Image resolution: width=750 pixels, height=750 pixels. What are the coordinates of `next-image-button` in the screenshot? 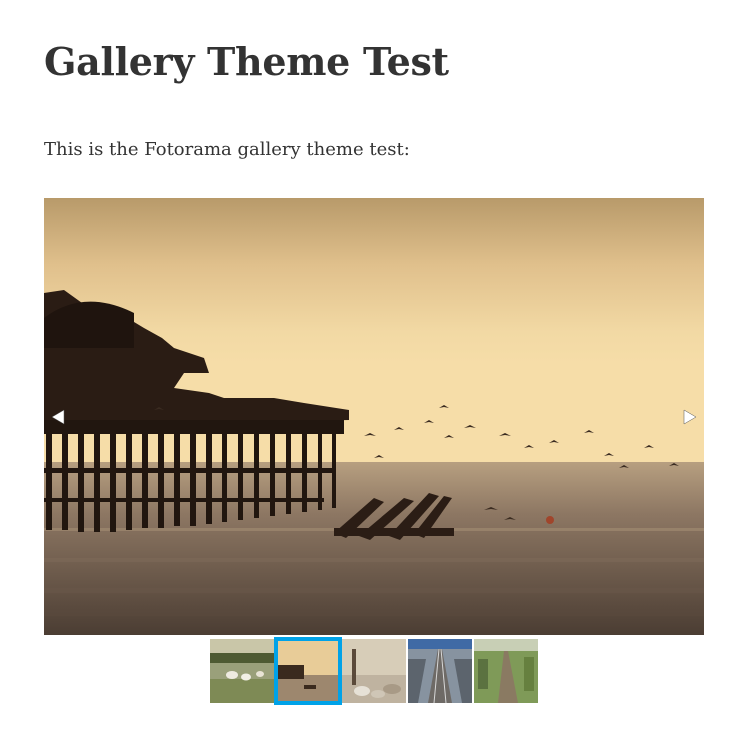 It's located at (689, 417).